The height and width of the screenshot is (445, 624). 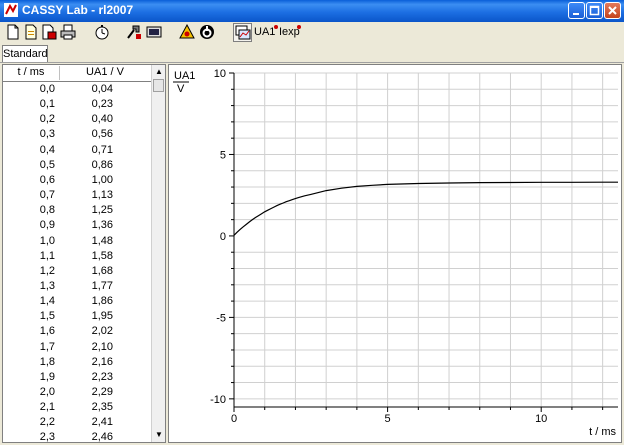 What do you see at coordinates (77, 195) in the screenshot?
I see `table-row: 0,7 1,13` at bounding box center [77, 195].